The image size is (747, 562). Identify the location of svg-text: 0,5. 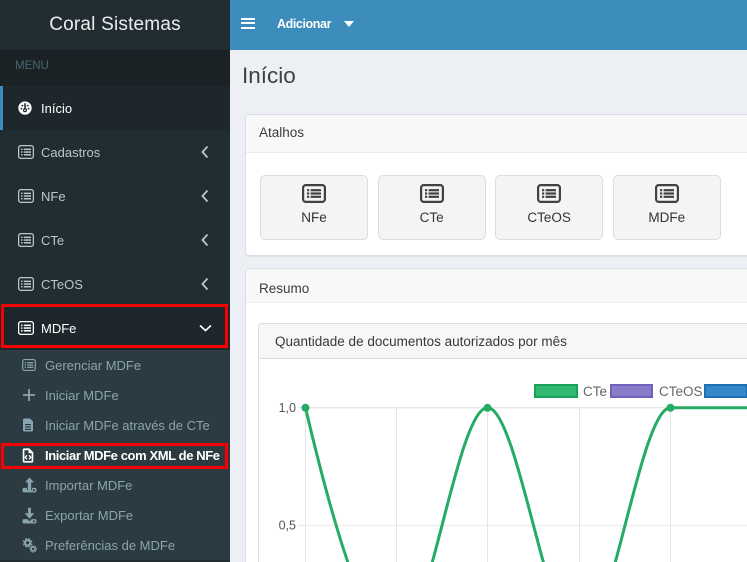
(287, 526).